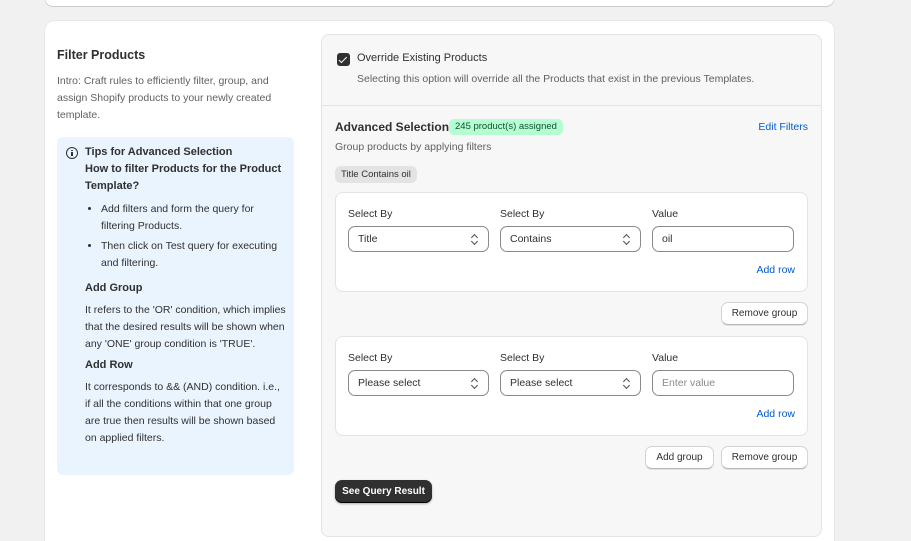 This screenshot has height=541, width=911. What do you see at coordinates (418, 239) in the screenshot?
I see `field-select: Title` at bounding box center [418, 239].